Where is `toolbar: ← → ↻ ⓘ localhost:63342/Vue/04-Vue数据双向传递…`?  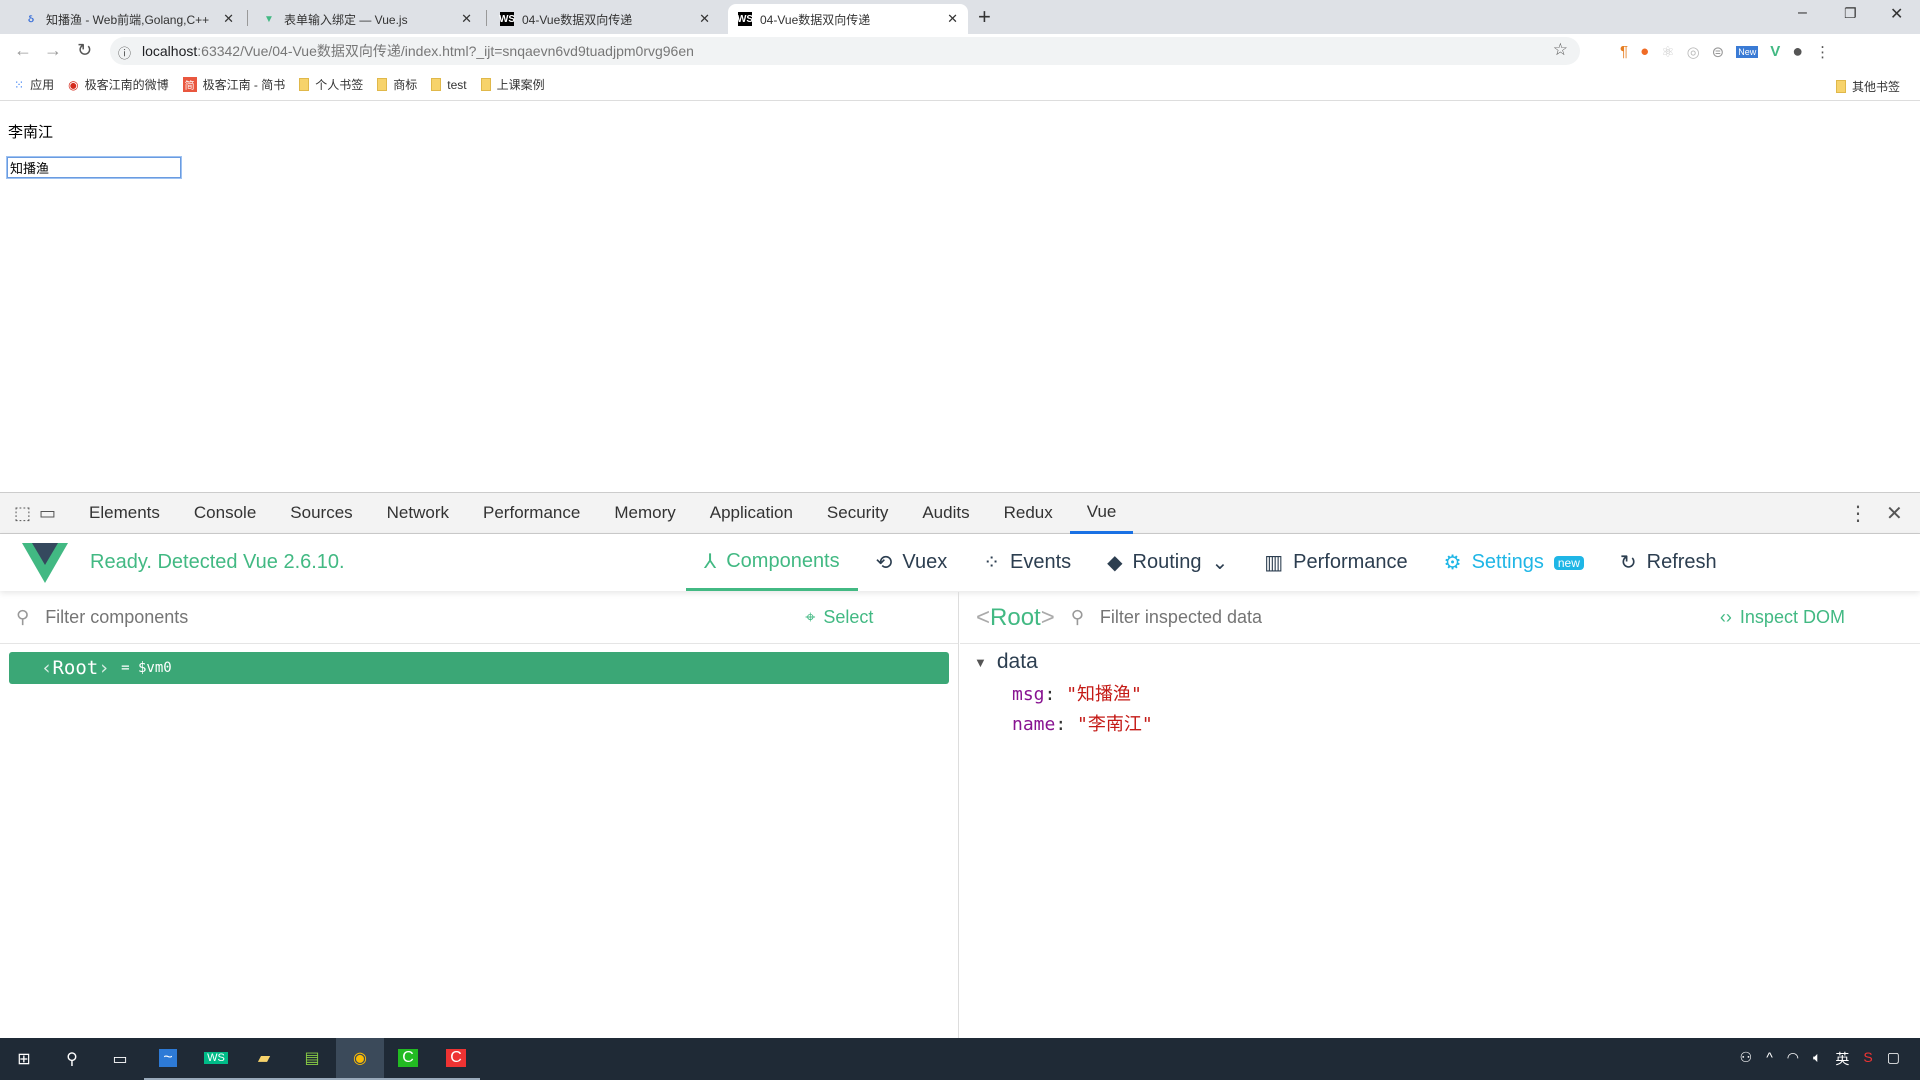 toolbar: ← → ↻ ⓘ localhost:63342/Vue/04-Vue数据双向传递… is located at coordinates (960, 51).